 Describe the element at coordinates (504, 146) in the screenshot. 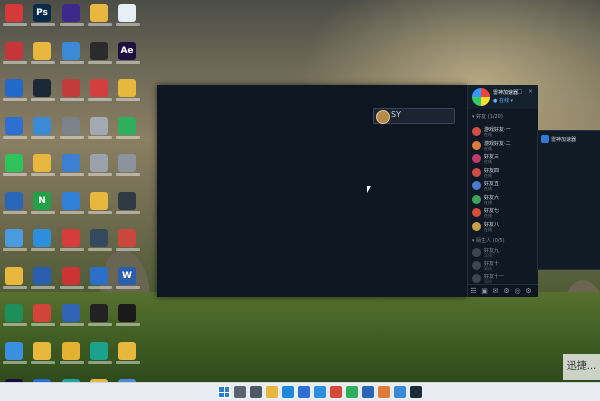

I see `list-item: 游戏好友·二 在线` at that location.